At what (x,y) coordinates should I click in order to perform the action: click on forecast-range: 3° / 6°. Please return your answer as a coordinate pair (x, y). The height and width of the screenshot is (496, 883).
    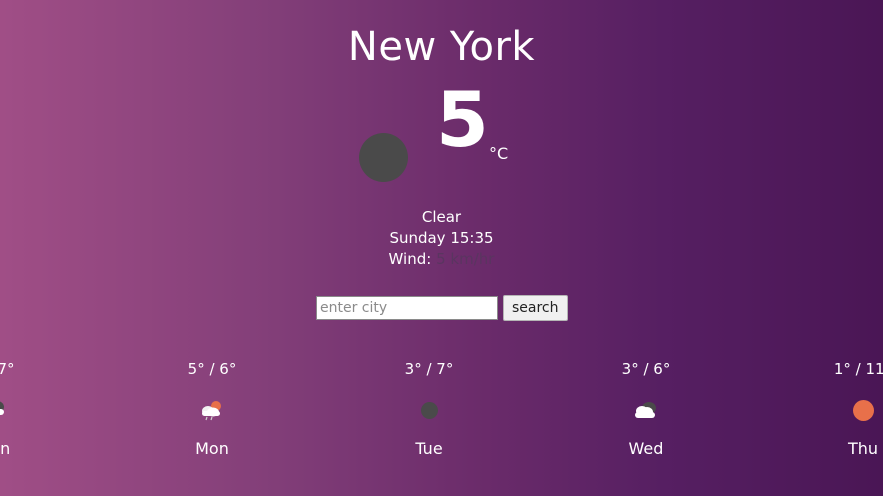
    Looking at the image, I should click on (646, 369).